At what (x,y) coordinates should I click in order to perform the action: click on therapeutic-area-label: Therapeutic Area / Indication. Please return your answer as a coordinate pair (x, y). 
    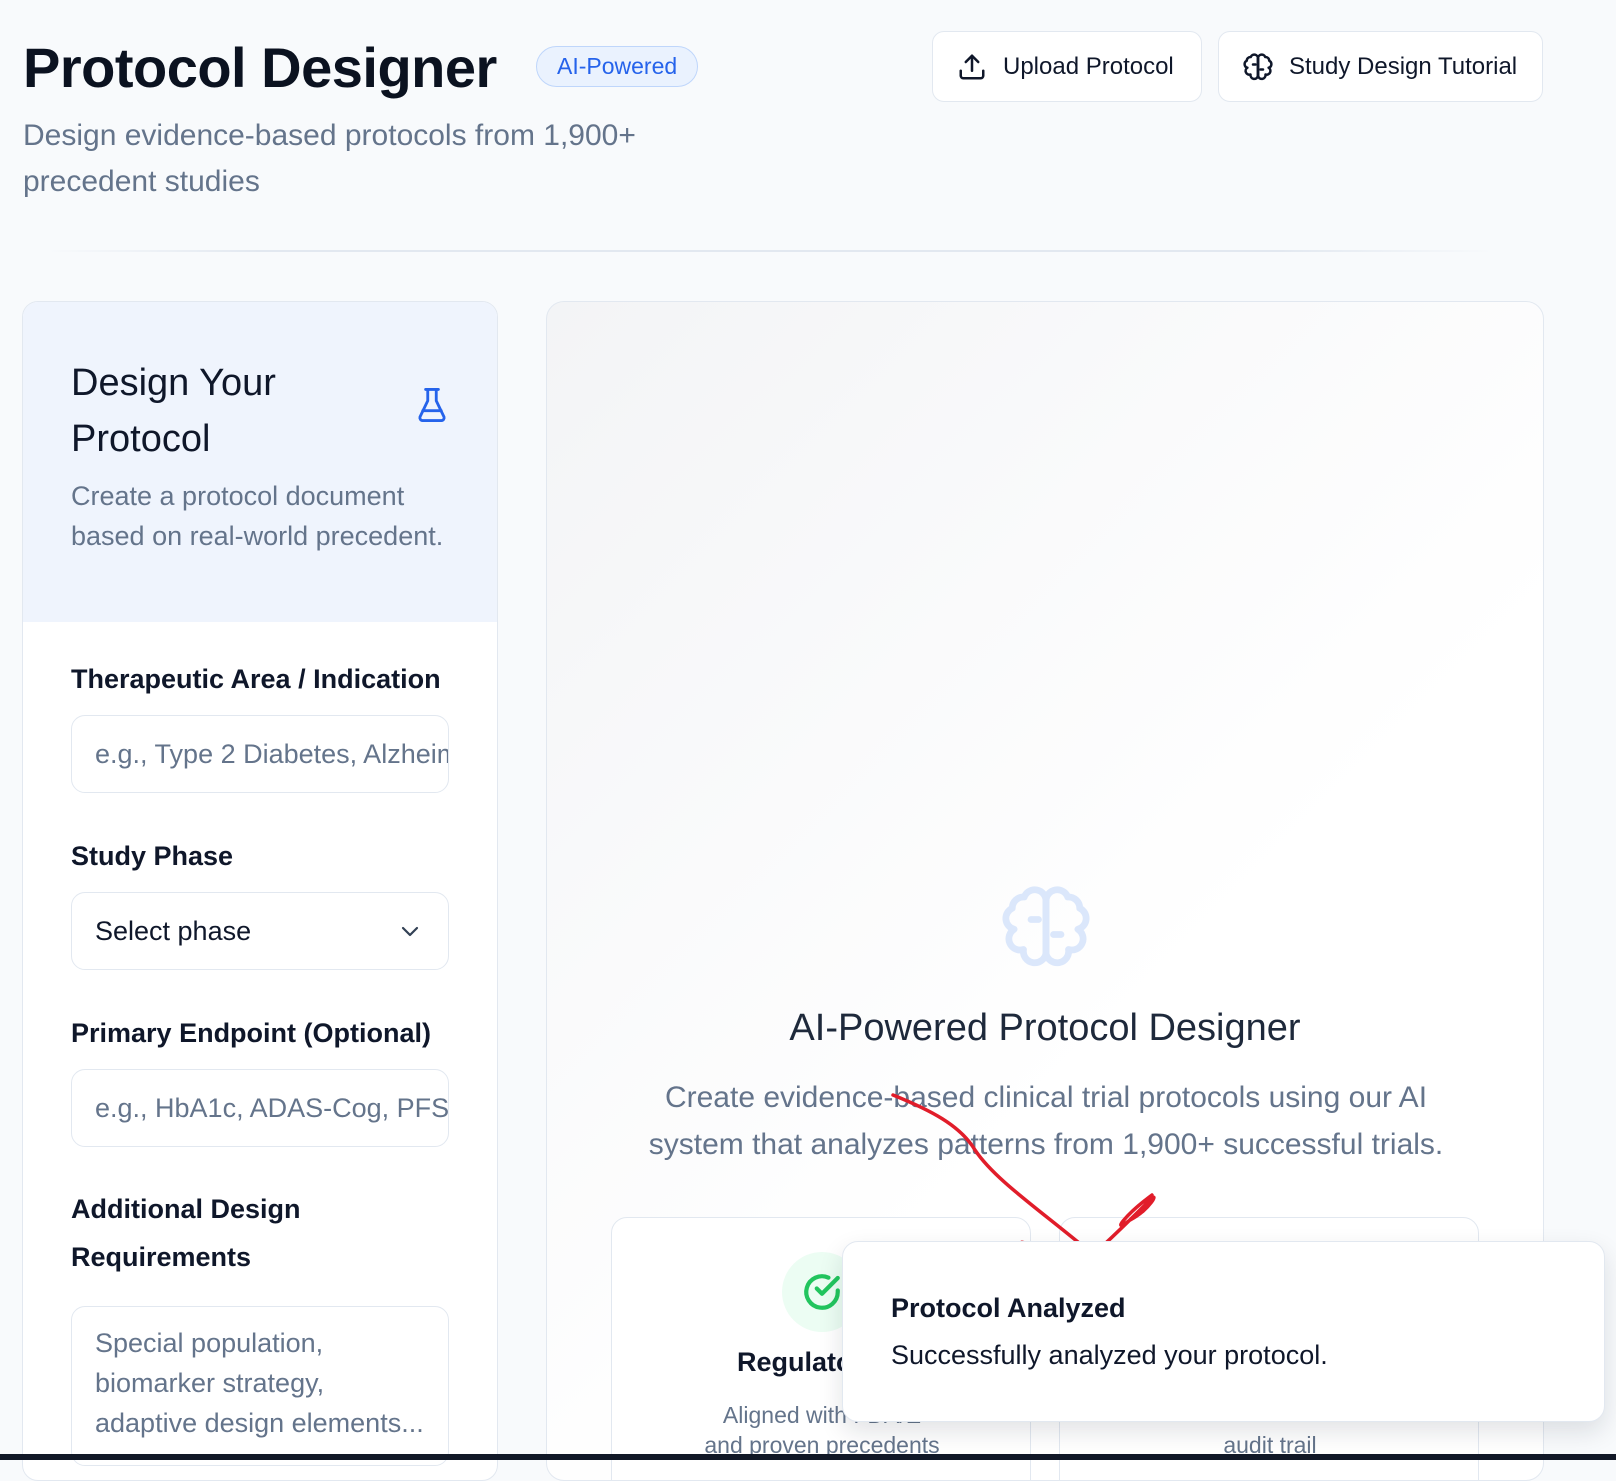
    Looking at the image, I should click on (256, 679).